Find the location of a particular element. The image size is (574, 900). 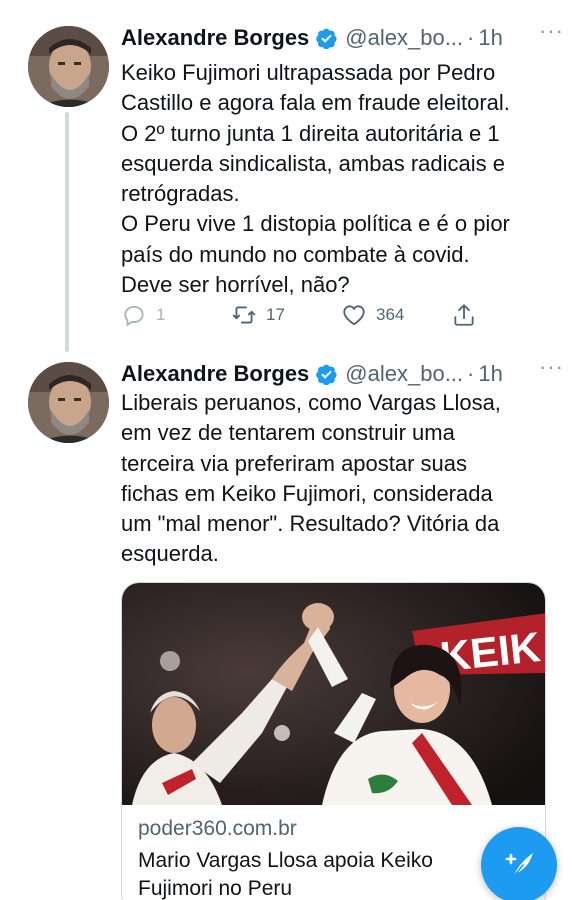

tweet-text-line: terceira via preferiram apostar suas is located at coordinates (294, 463).